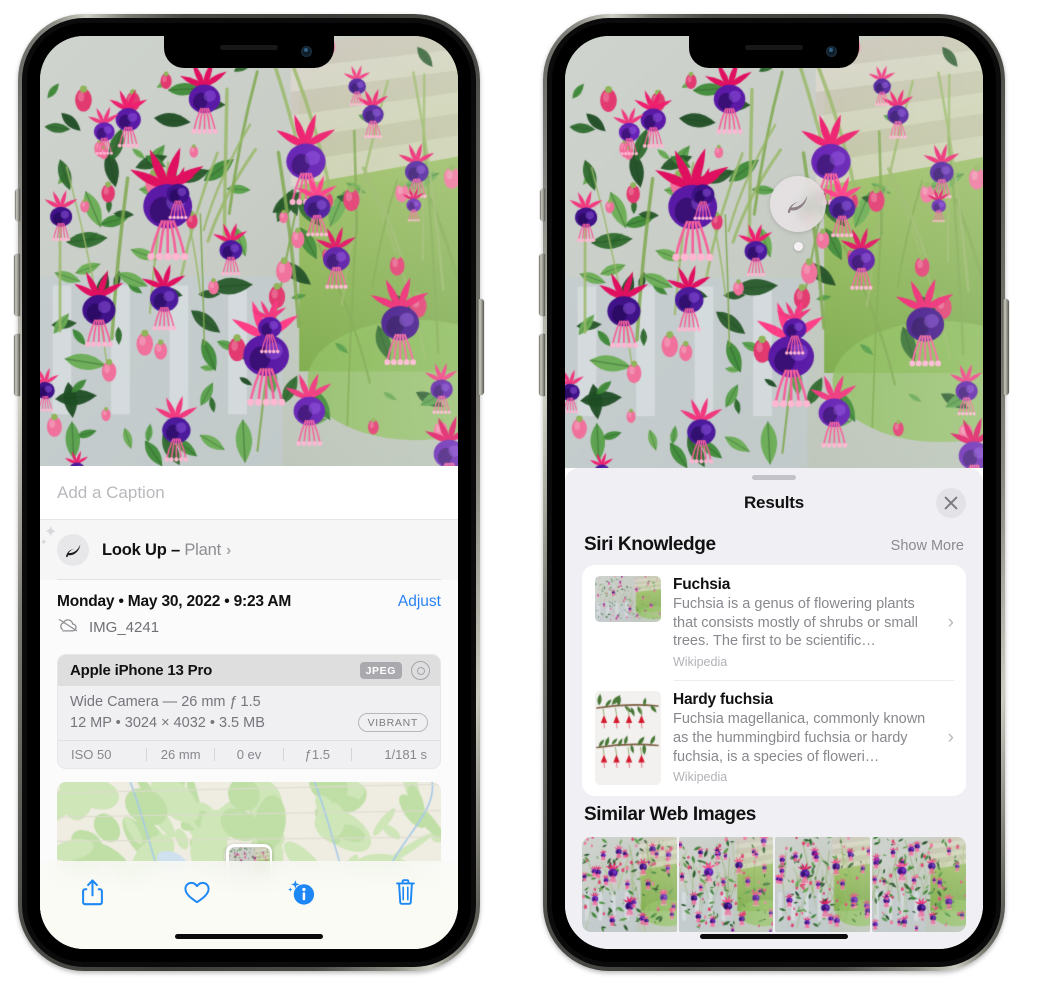  What do you see at coordinates (774, 815) in the screenshot?
I see `similar-web-images-header: Similar Web Images` at bounding box center [774, 815].